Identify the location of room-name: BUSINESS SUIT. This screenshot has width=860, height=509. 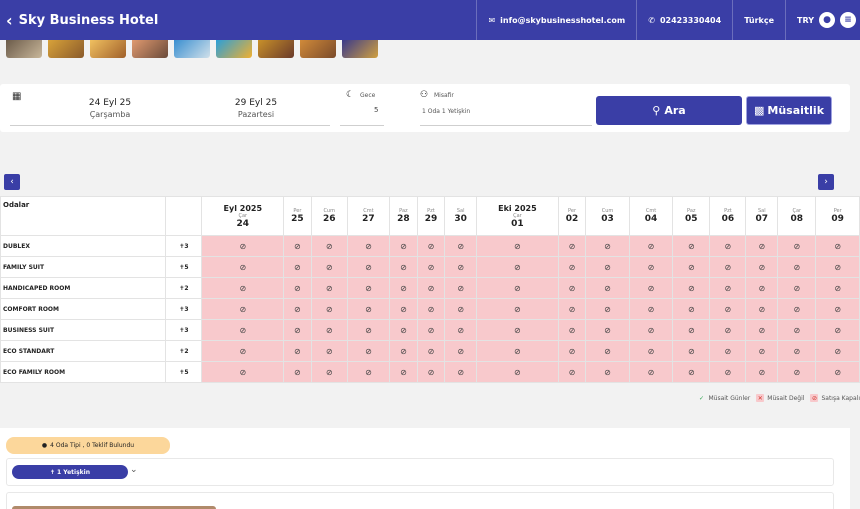
(83, 330).